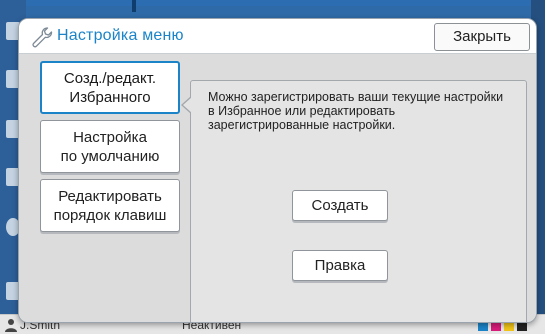 Image resolution: width=545 pixels, height=334 pixels. I want to click on button-label-line: Созд./редакт., so click(110, 78).